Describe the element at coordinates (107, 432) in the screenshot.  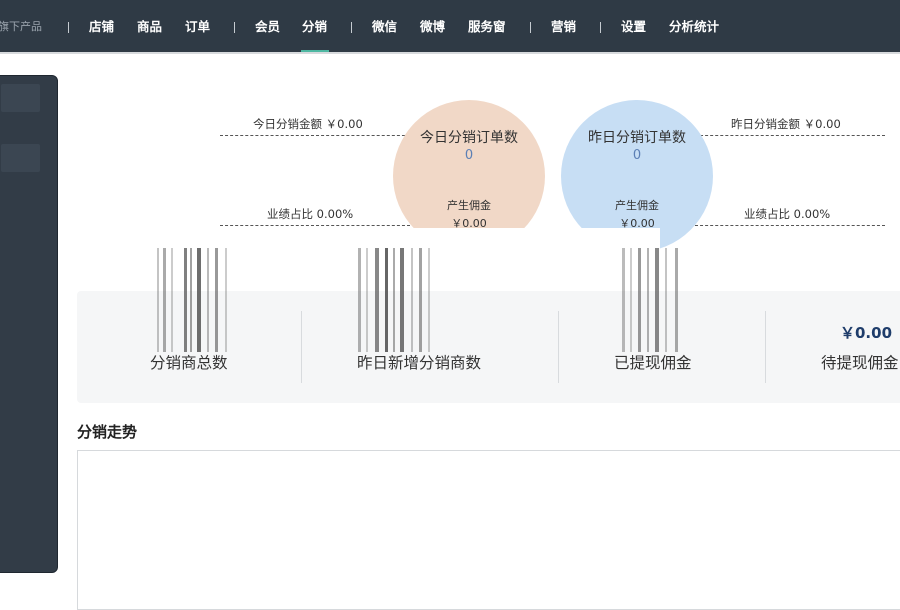
I see `trend-title: 分销走势` at that location.